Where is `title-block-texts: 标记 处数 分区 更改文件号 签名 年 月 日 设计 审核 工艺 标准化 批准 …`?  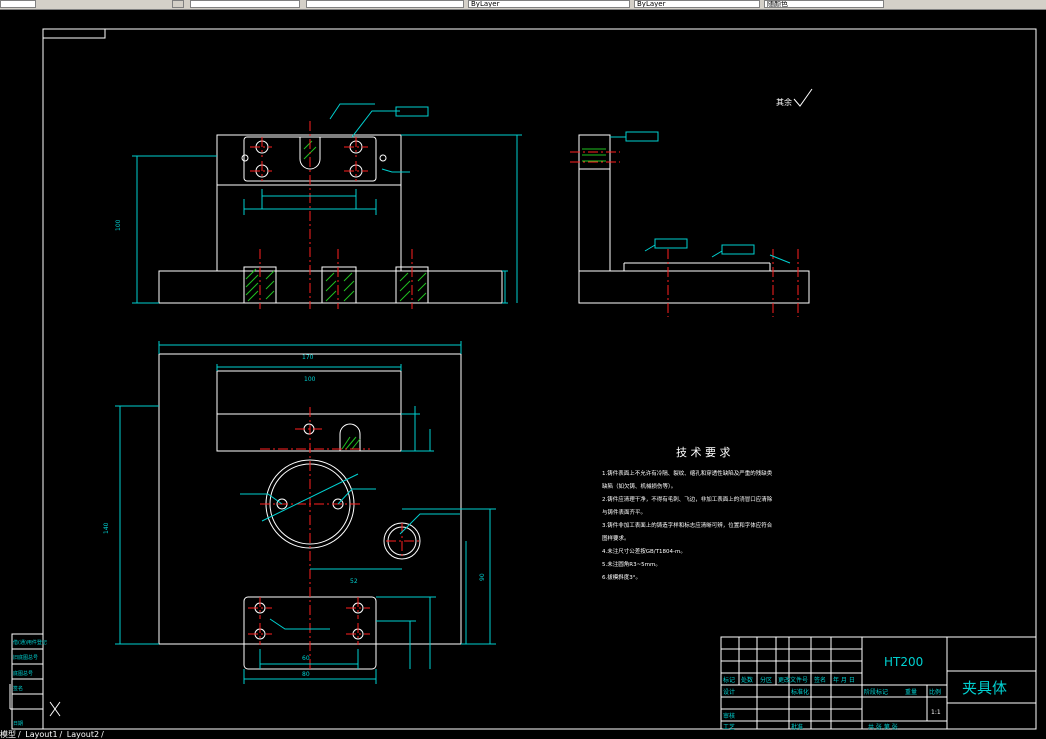 title-block-texts: 标记 处数 分区 更改文件号 签名 年 月 日 设计 审核 工艺 标准化 批准 … is located at coordinates (832, 703).